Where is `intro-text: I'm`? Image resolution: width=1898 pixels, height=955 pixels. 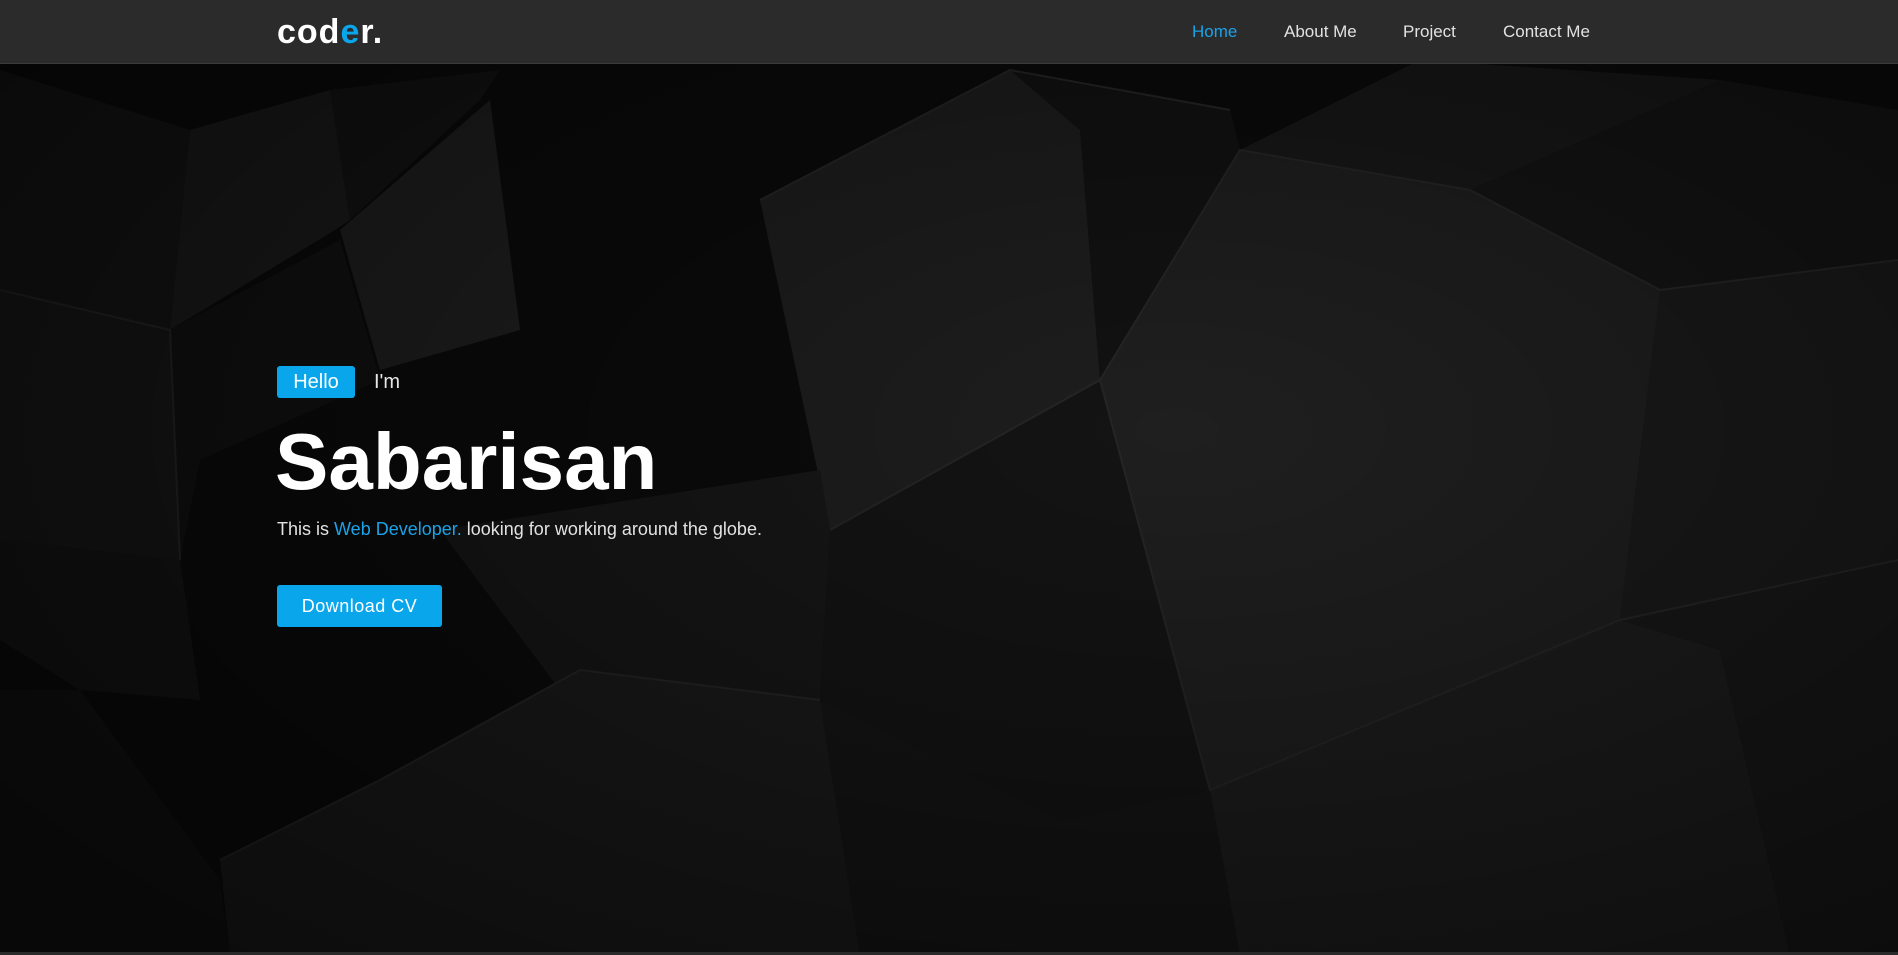 intro-text: I'm is located at coordinates (387, 382).